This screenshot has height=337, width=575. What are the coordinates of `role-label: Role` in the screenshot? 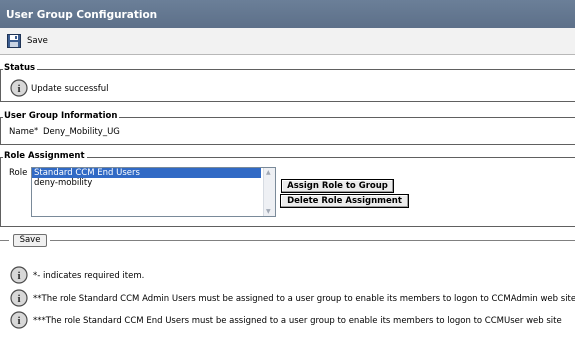 It's located at (18, 173).